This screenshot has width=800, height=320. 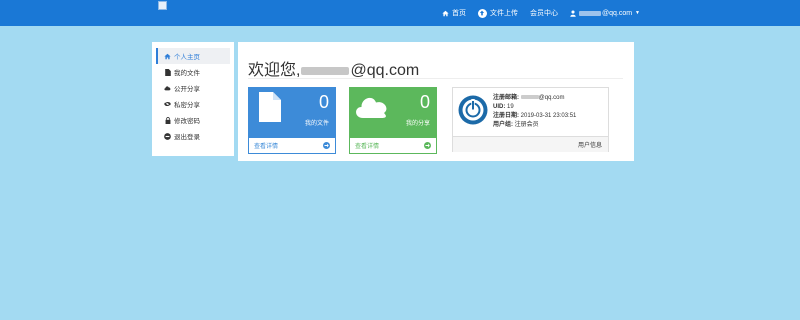 I want to click on sidebar-item-public-share: 公开分享, so click(x=193, y=88).